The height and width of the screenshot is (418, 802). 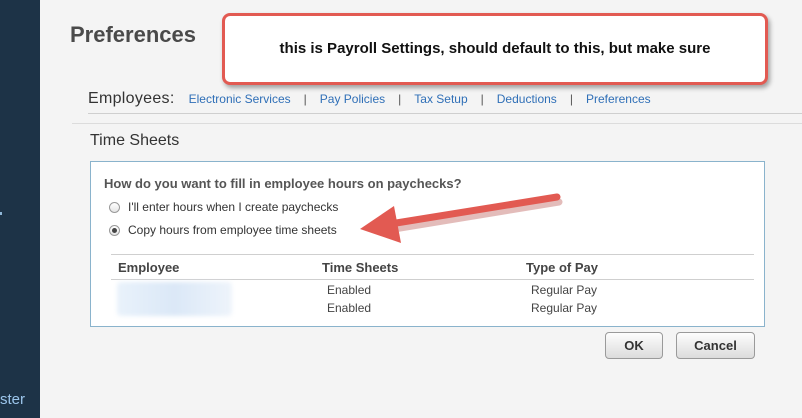 What do you see at coordinates (461, 218) in the screenshot?
I see `annotation-arrow-icon` at bounding box center [461, 218].